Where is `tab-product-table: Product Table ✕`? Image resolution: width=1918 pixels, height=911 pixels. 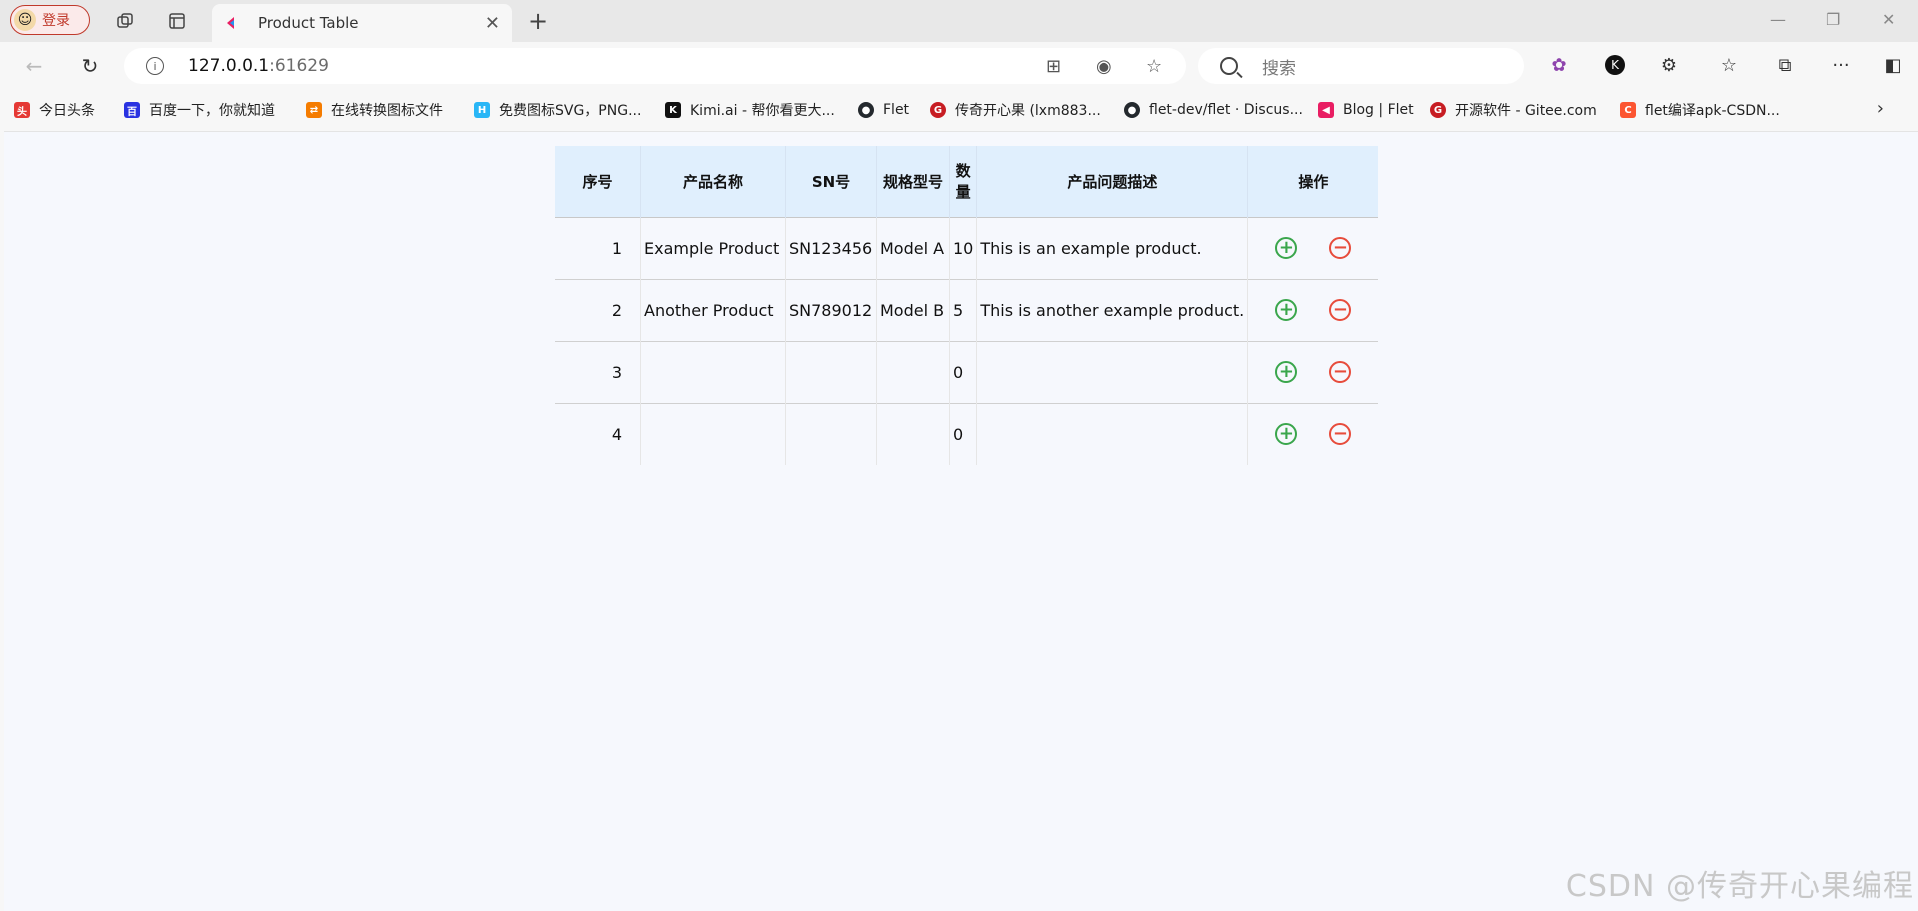 tab-product-table: Product Table ✕ is located at coordinates (362, 23).